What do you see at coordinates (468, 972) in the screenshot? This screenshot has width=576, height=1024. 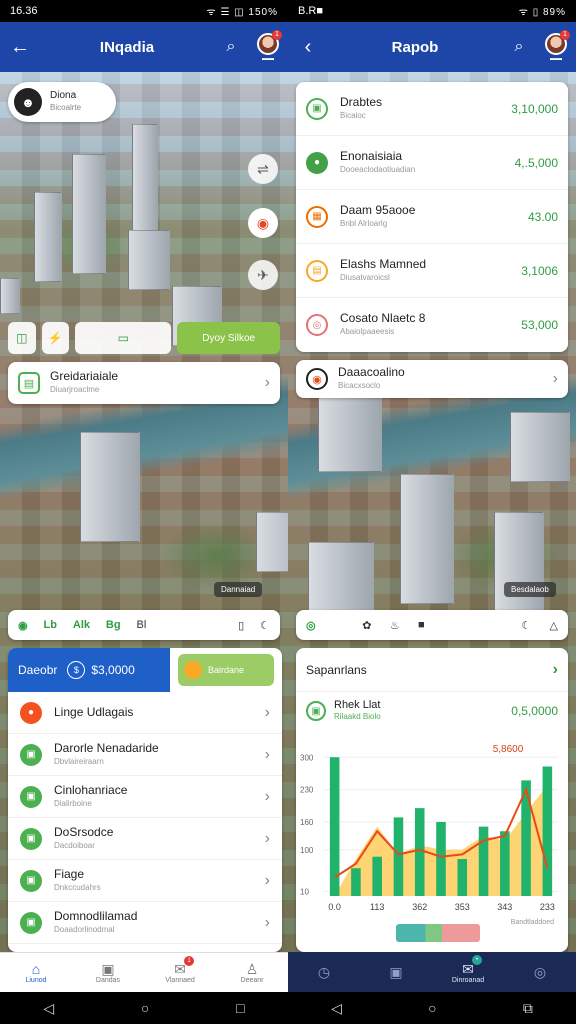 I see `nav-tab-messages: ✉ • Dinroanad` at bounding box center [468, 972].